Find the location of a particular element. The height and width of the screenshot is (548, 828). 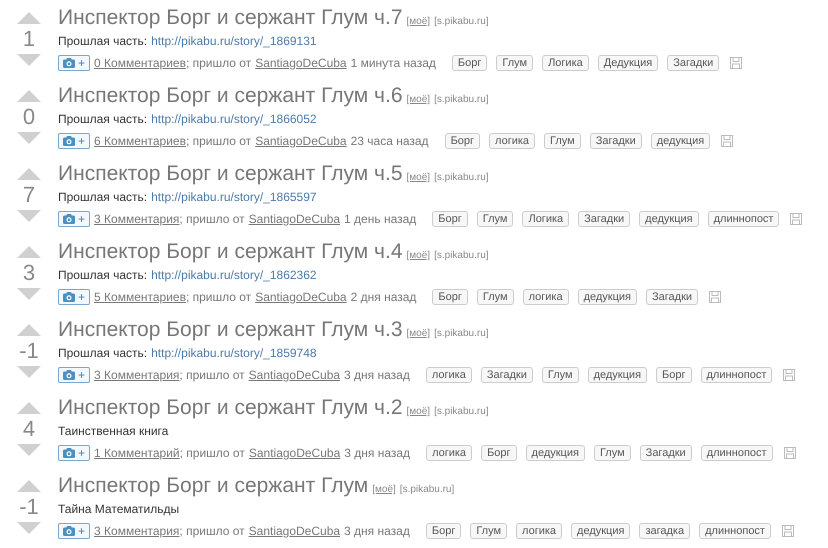

post-title: Инспектор Борг и сержант Глум ч.5 is located at coordinates (230, 174).